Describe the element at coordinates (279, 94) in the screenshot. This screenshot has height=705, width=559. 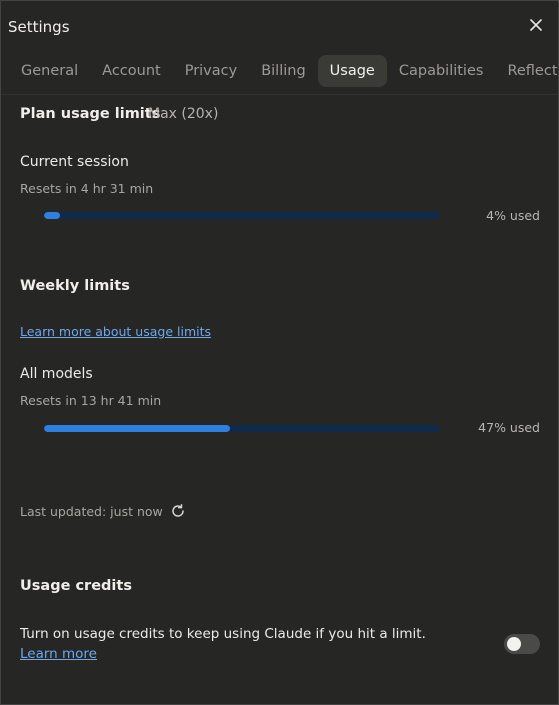
I see `tab-divider` at that location.